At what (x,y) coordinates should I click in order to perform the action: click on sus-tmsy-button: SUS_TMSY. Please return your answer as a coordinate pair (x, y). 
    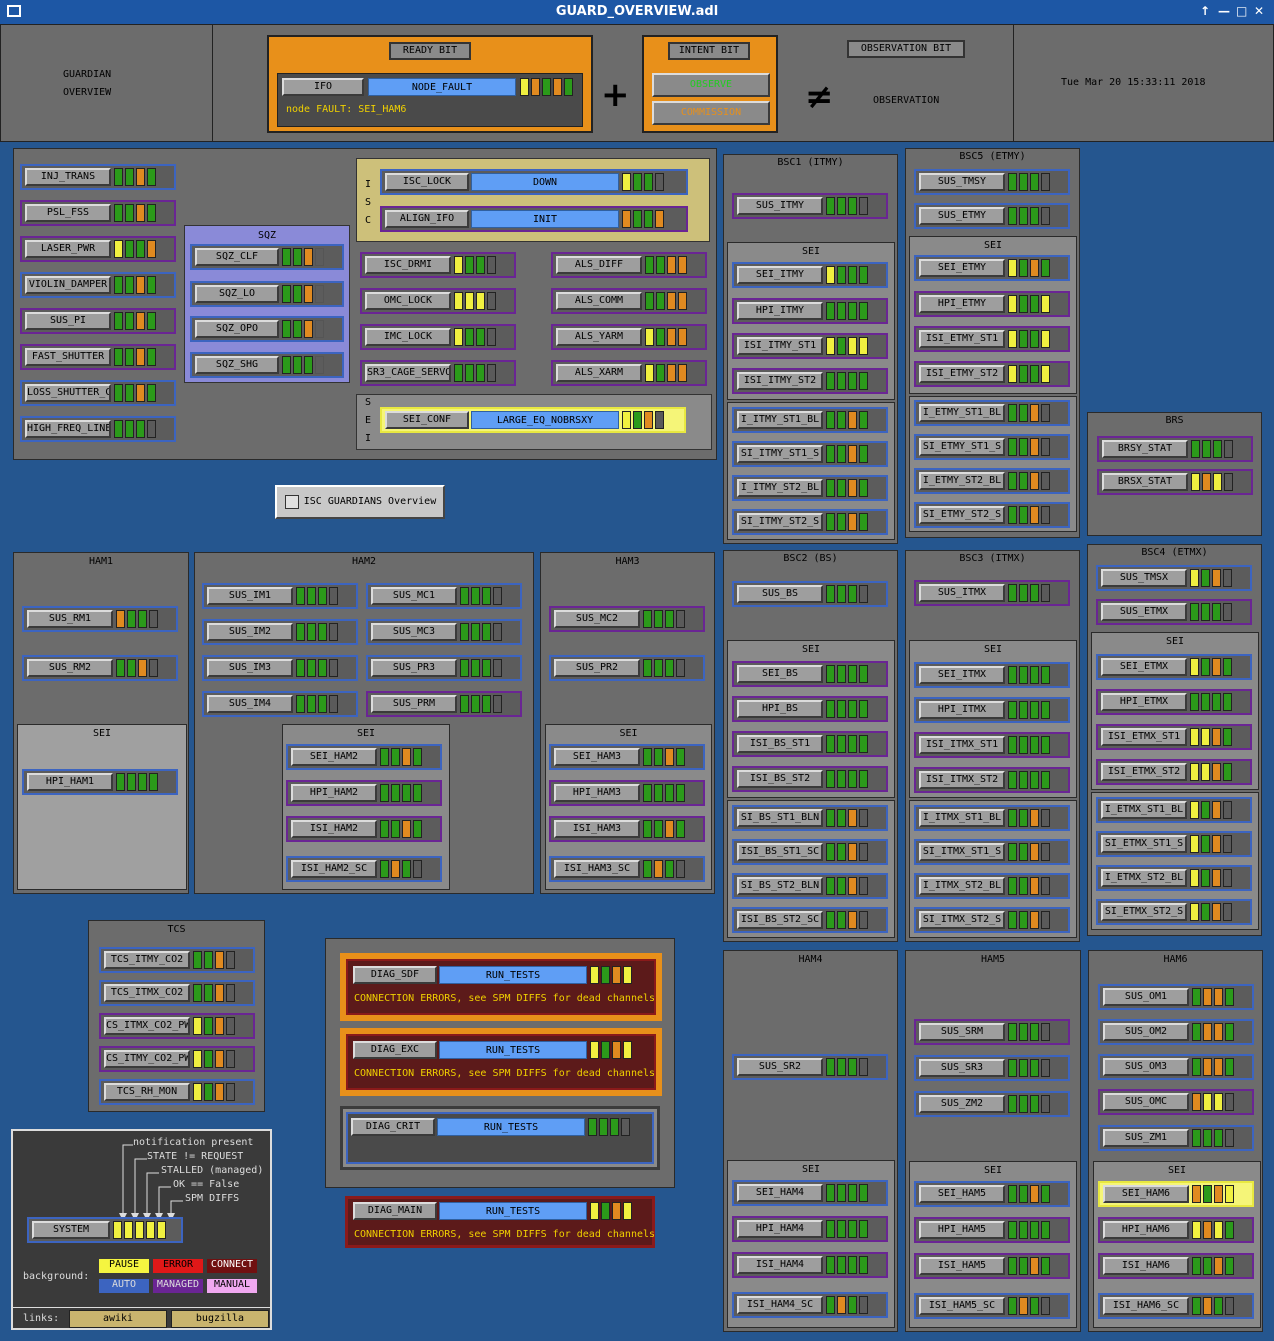
    Looking at the image, I should click on (962, 182).